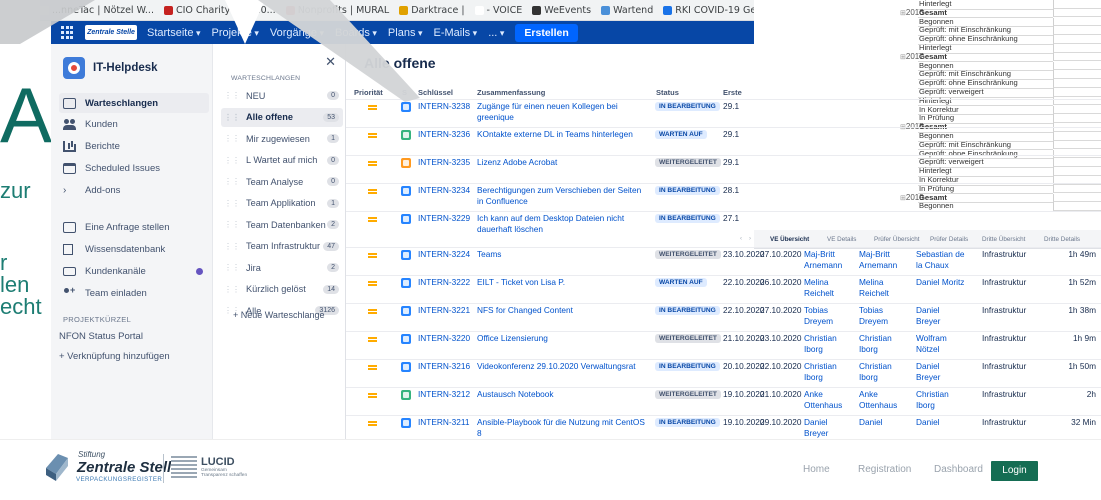  I want to click on issue-key-link: INTERN-3238, so click(444, 106).